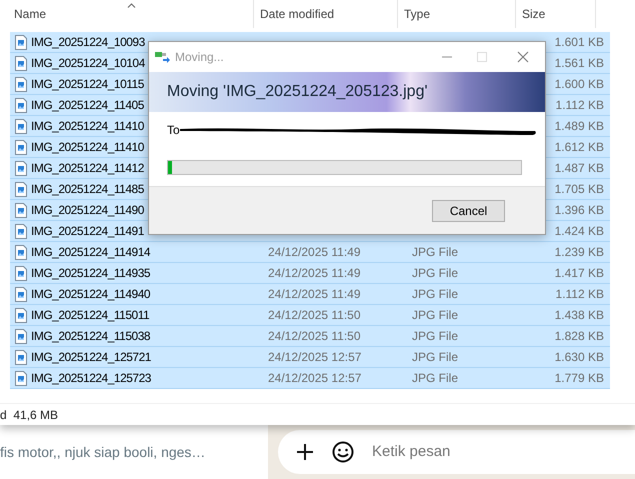 The width and height of the screenshot is (635, 479). What do you see at coordinates (88, 63) in the screenshot?
I see `file-name: IMG_20251224_10104` at bounding box center [88, 63].